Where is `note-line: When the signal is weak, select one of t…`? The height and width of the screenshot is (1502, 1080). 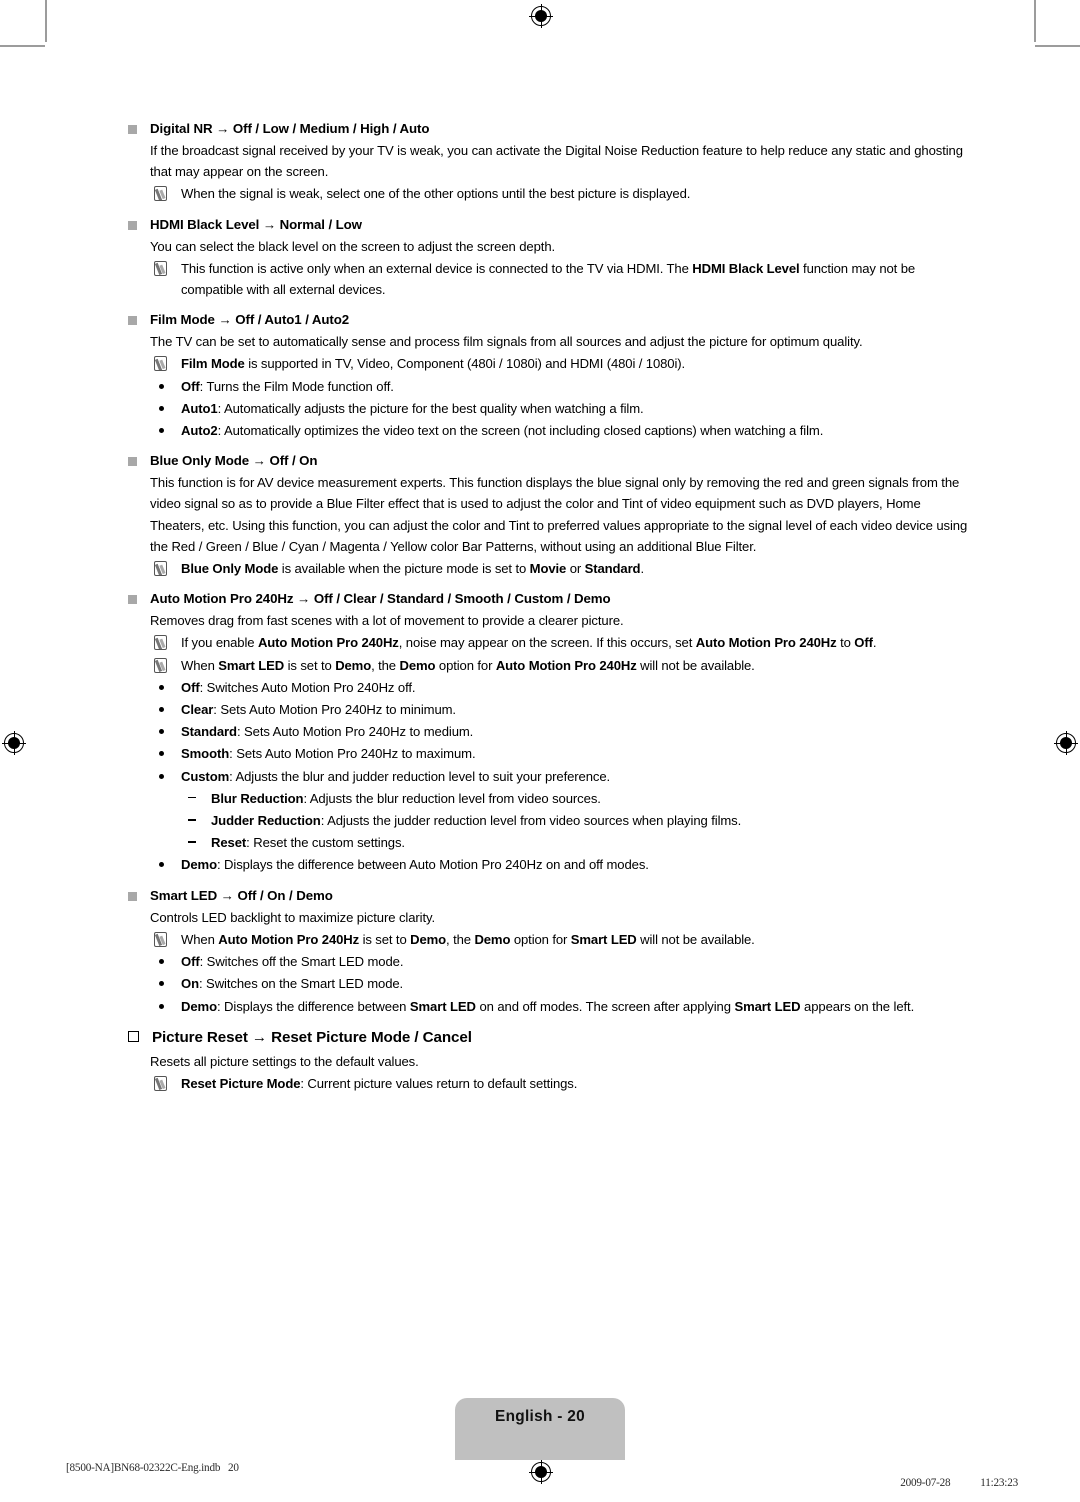 note-line: When the signal is weak, select one of t… is located at coordinates (549, 193).